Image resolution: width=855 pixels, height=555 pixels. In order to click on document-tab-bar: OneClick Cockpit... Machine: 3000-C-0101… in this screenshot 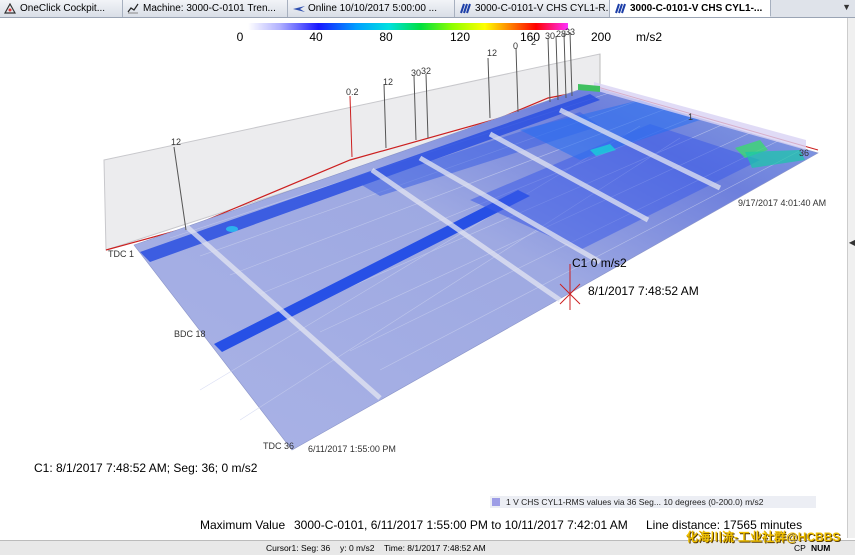, I will do `click(427, 9)`.